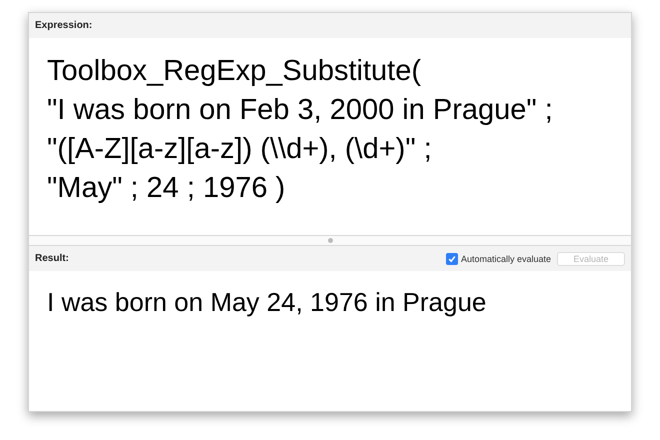  Describe the element at coordinates (267, 302) in the screenshot. I see `result-text: I was born on May 24, 1976 in Prague` at that location.